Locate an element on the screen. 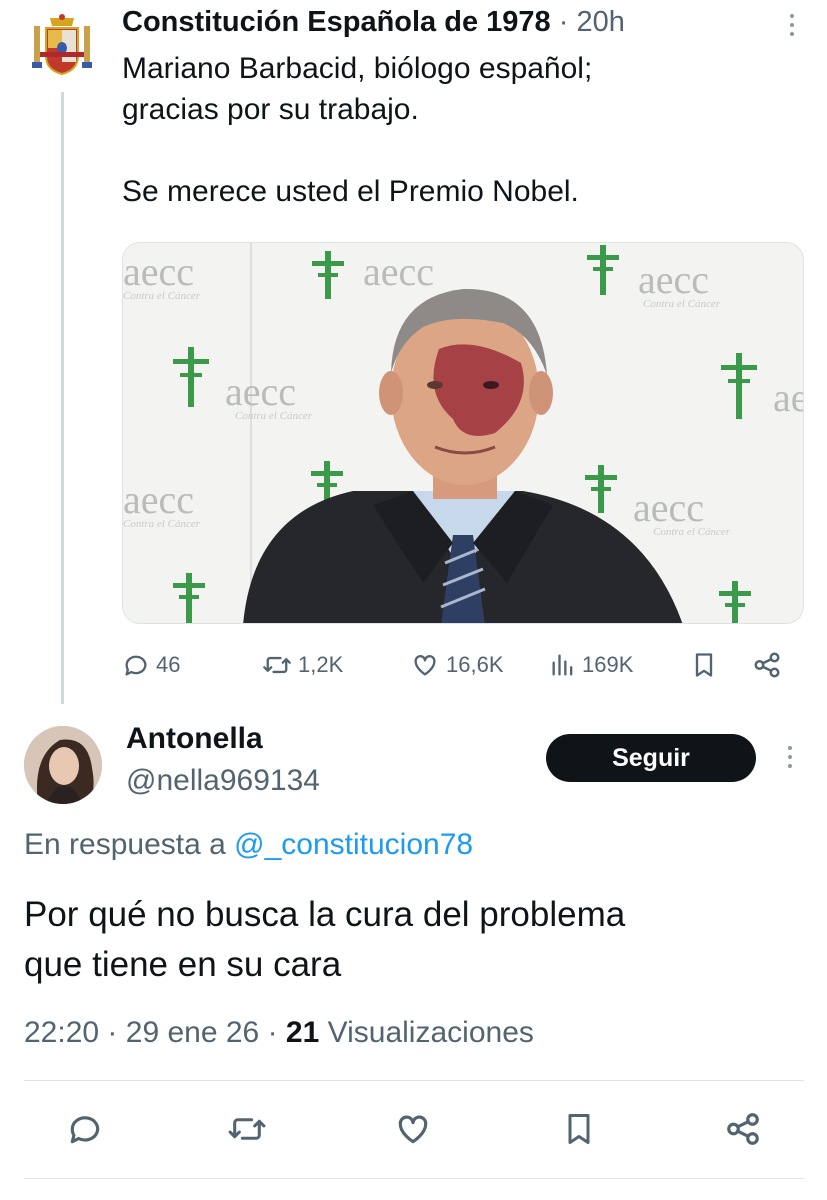  retweet-button is located at coordinates (247, 1129).